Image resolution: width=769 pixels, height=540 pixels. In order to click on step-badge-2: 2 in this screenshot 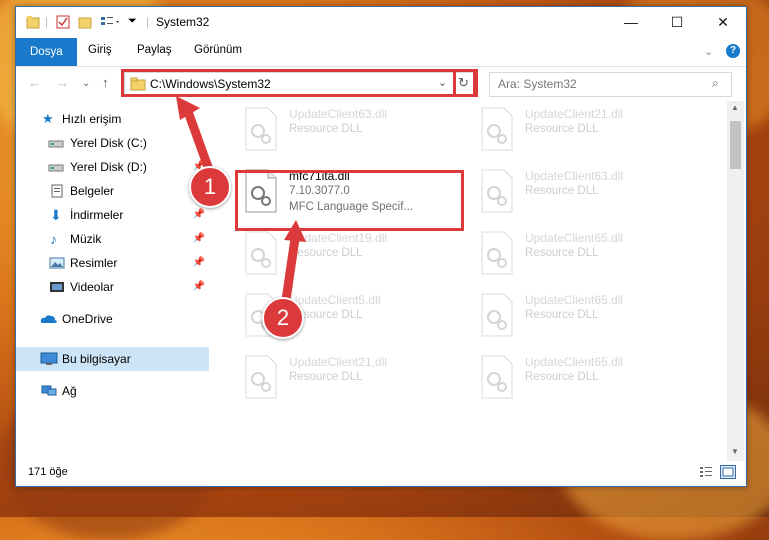, I will do `click(283, 318)`.